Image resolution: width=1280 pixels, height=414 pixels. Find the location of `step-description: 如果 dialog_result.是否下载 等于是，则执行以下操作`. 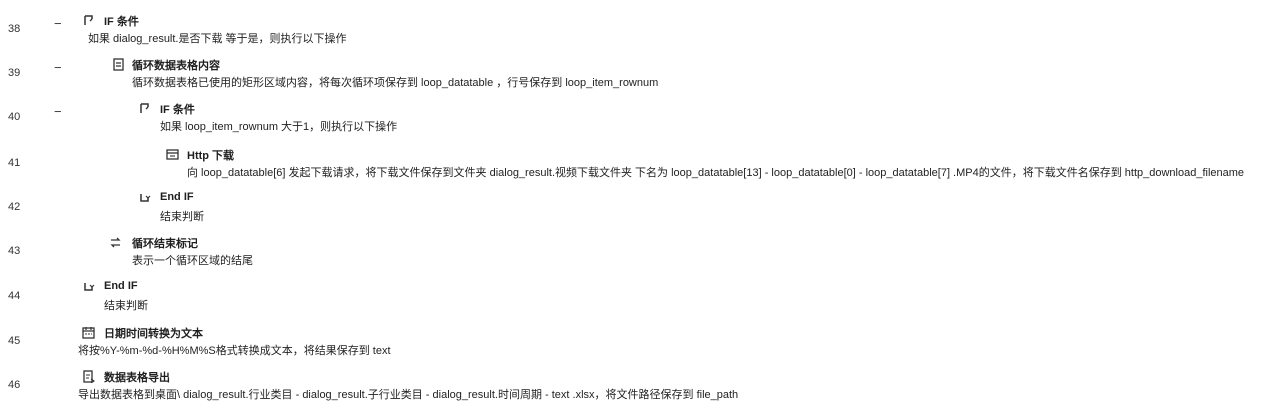

step-description: 如果 dialog_result.是否下载 等于是，则执行以下操作 is located at coordinates (217, 39).